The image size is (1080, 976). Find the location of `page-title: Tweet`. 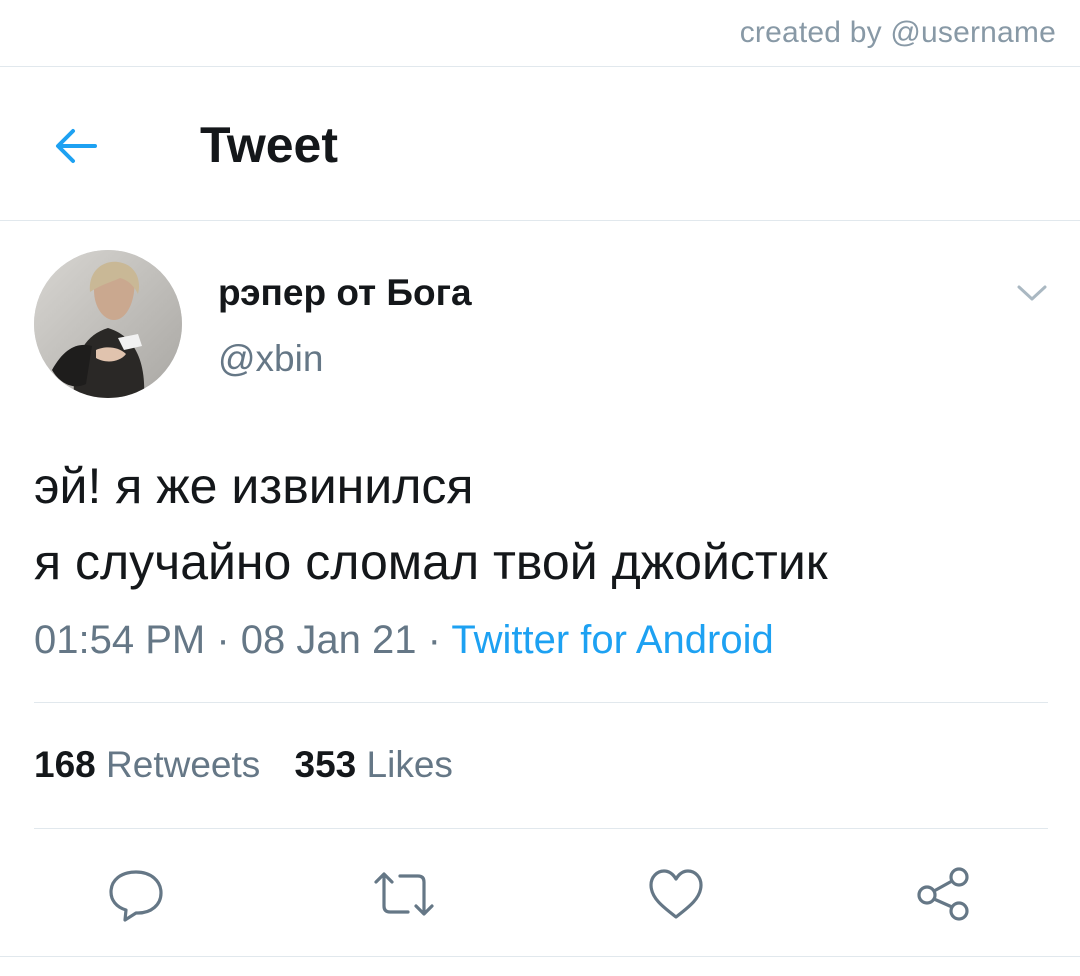

page-title: Tweet is located at coordinates (269, 145).